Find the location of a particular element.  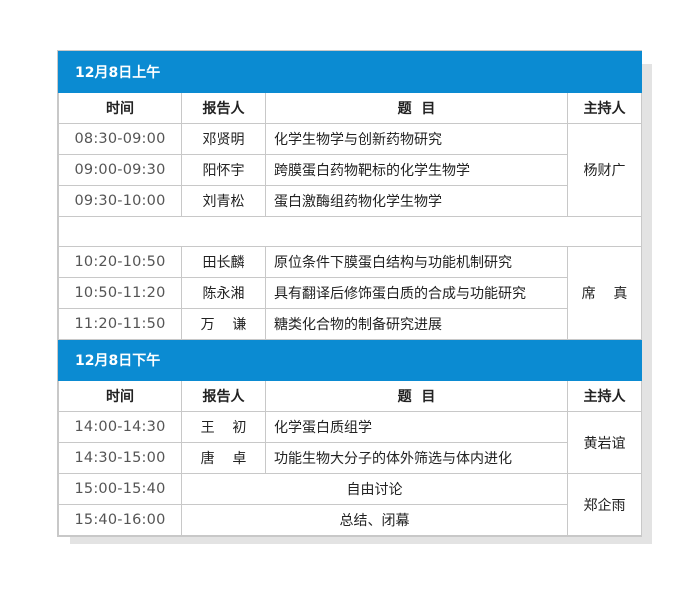

speaker-cell: 田长麟 is located at coordinates (223, 262).